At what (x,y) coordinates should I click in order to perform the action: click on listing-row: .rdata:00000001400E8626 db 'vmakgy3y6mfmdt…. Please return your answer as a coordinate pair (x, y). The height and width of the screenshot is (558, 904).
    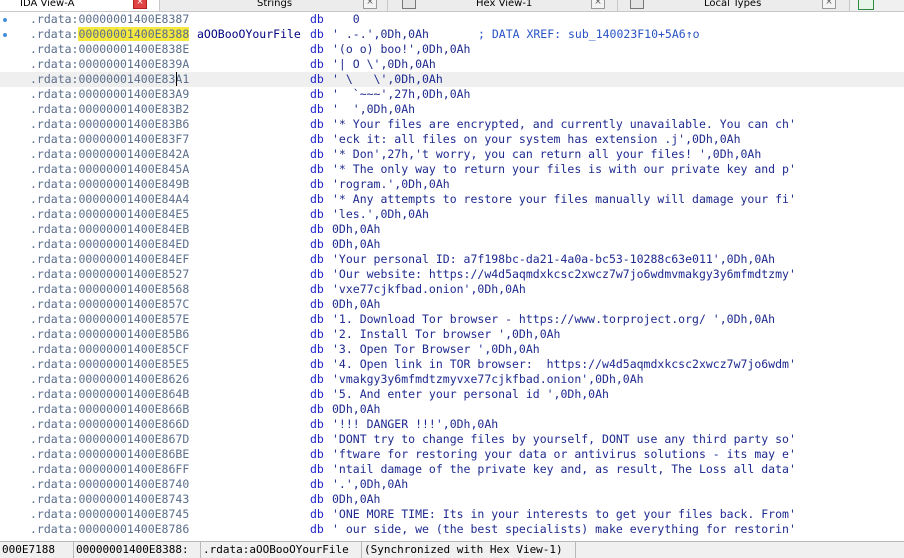
    Looking at the image, I should click on (452, 379).